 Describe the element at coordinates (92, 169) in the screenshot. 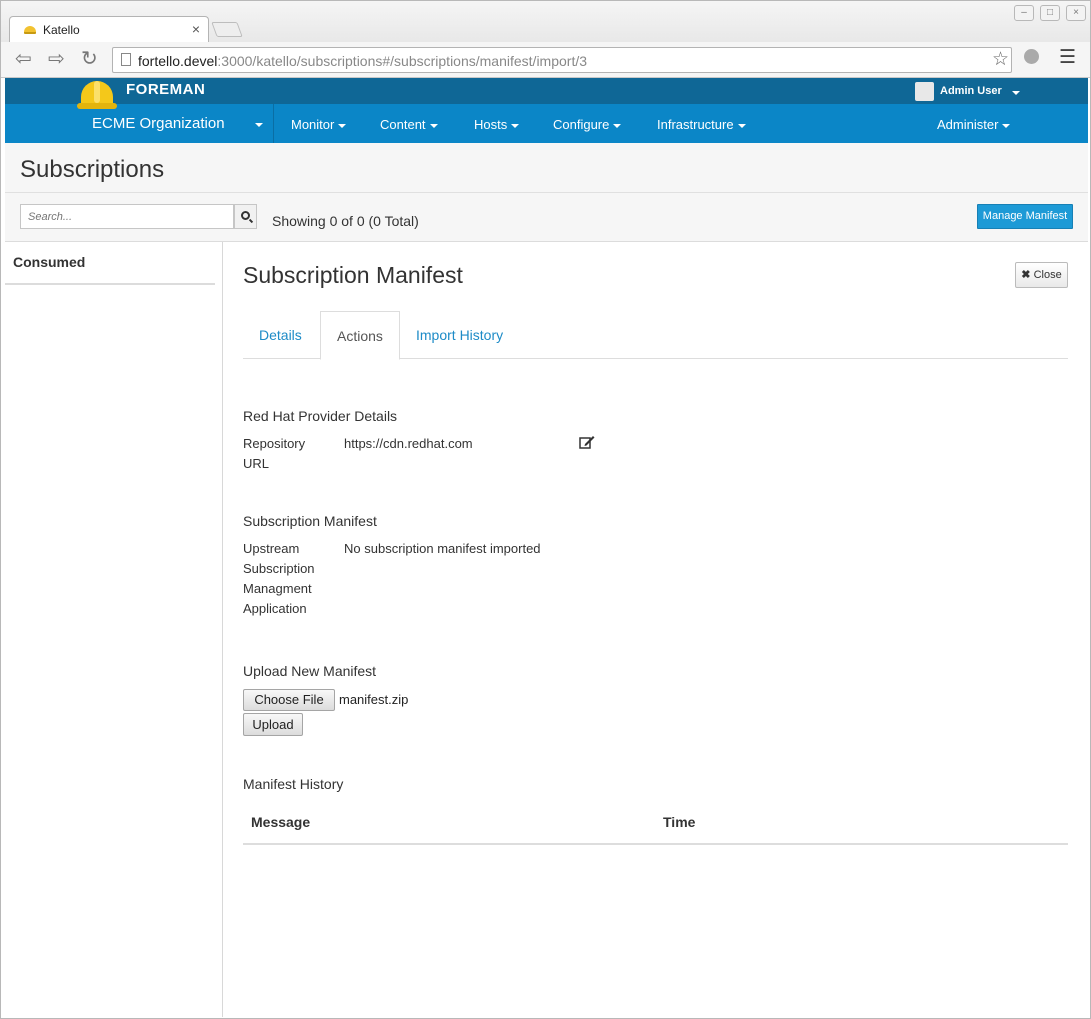

I see `page-title: Subscriptions` at that location.